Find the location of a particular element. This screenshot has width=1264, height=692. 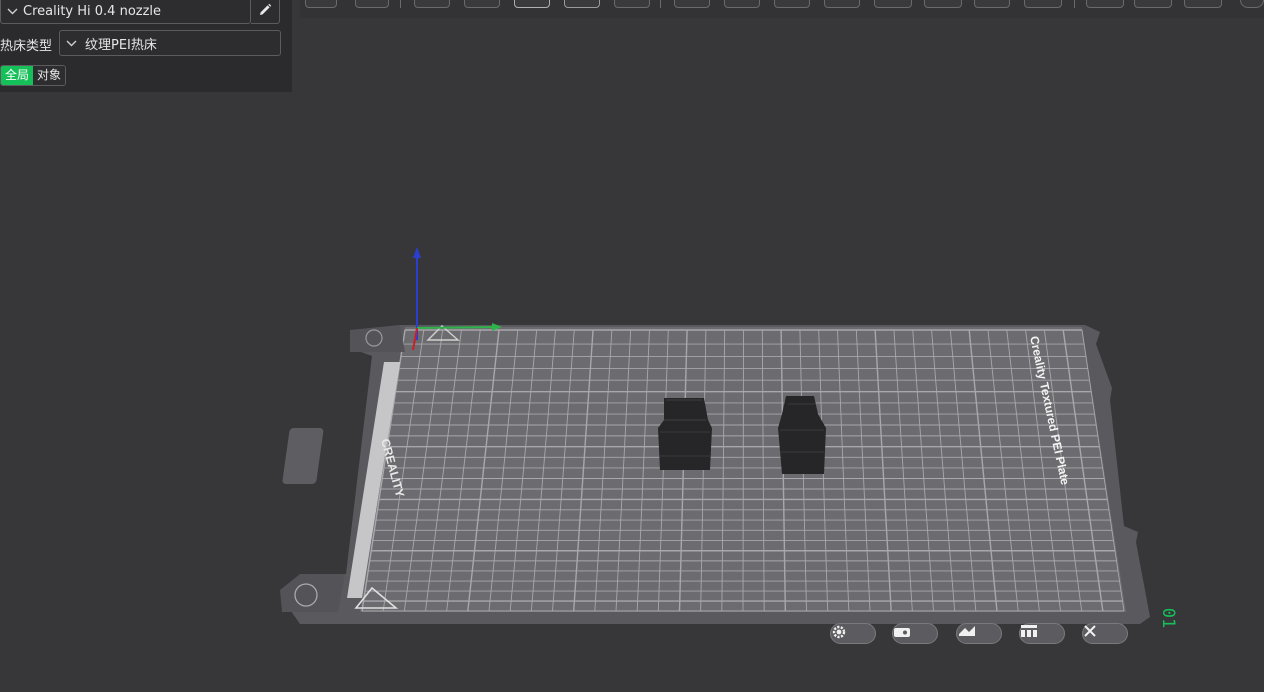

plate-settings-button is located at coordinates (853, 633).